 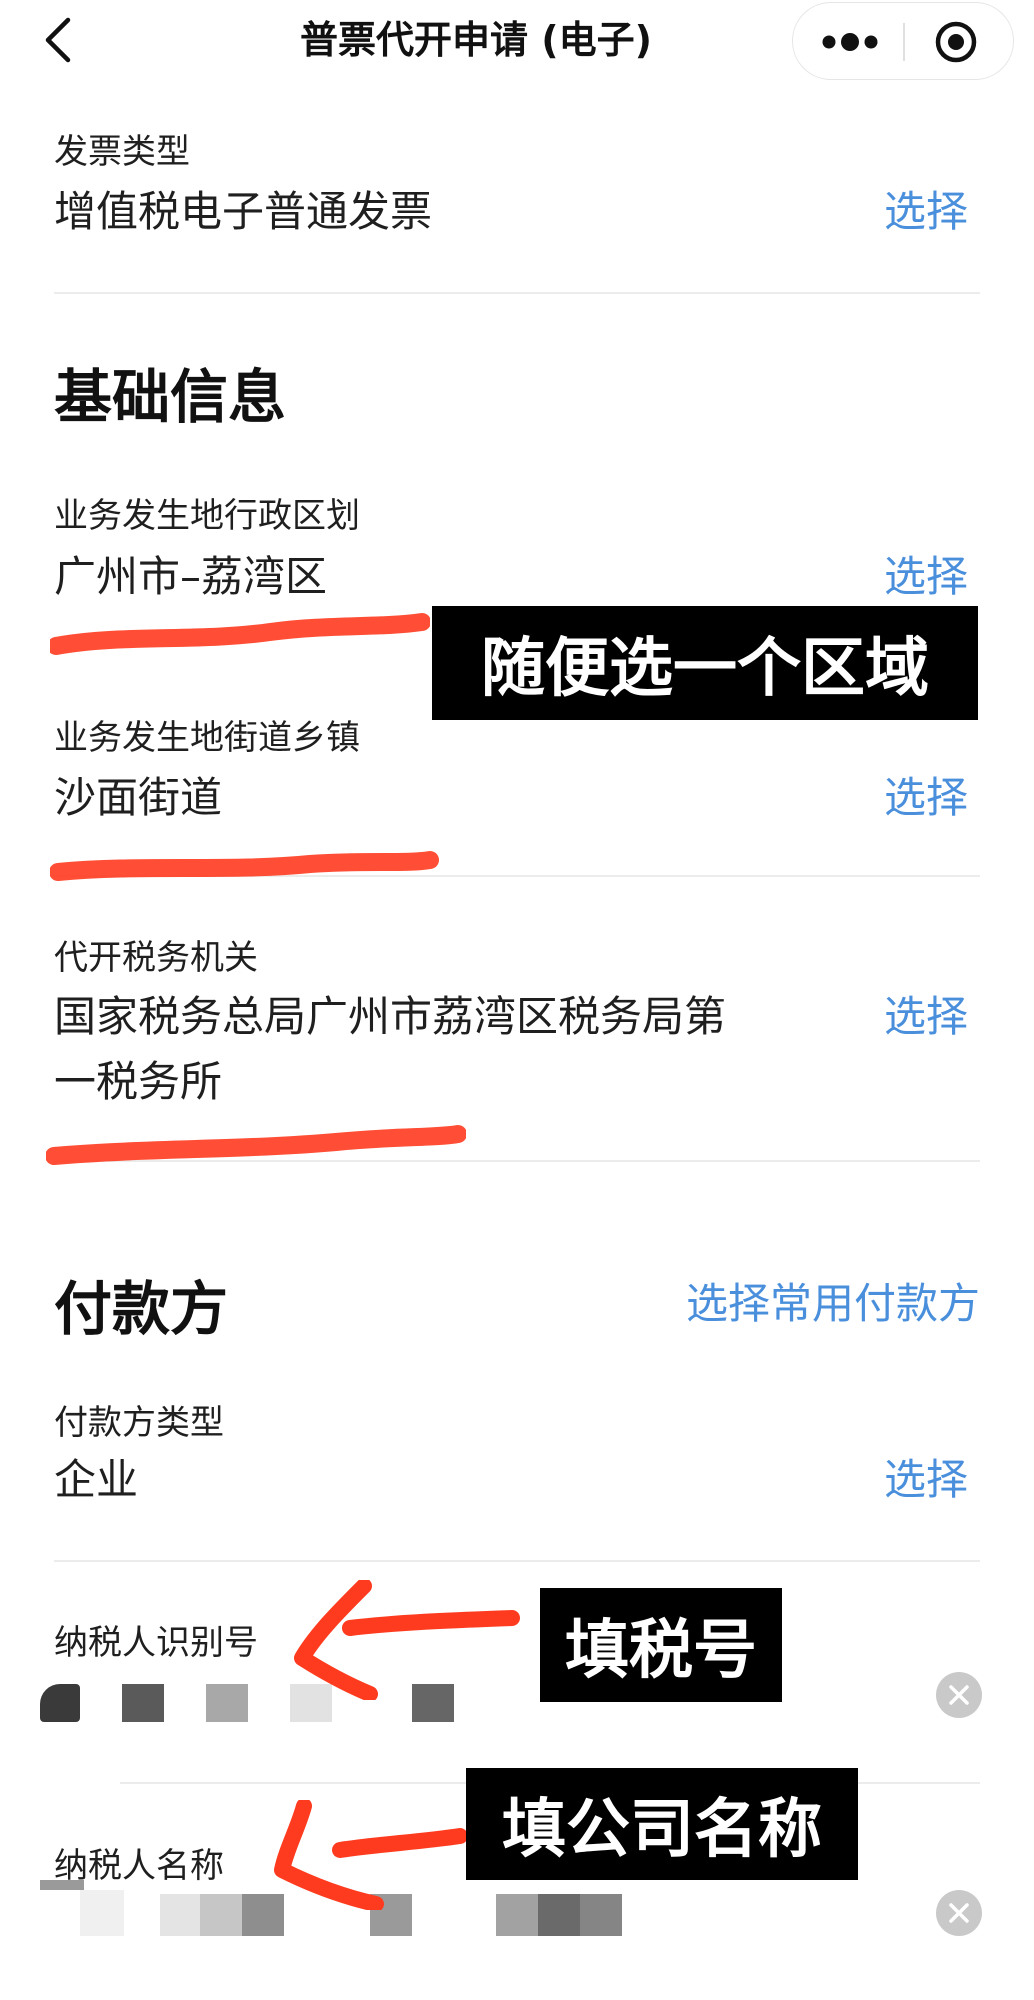 I want to click on street-label: 业务发生地街道乡镇, so click(x=207, y=738).